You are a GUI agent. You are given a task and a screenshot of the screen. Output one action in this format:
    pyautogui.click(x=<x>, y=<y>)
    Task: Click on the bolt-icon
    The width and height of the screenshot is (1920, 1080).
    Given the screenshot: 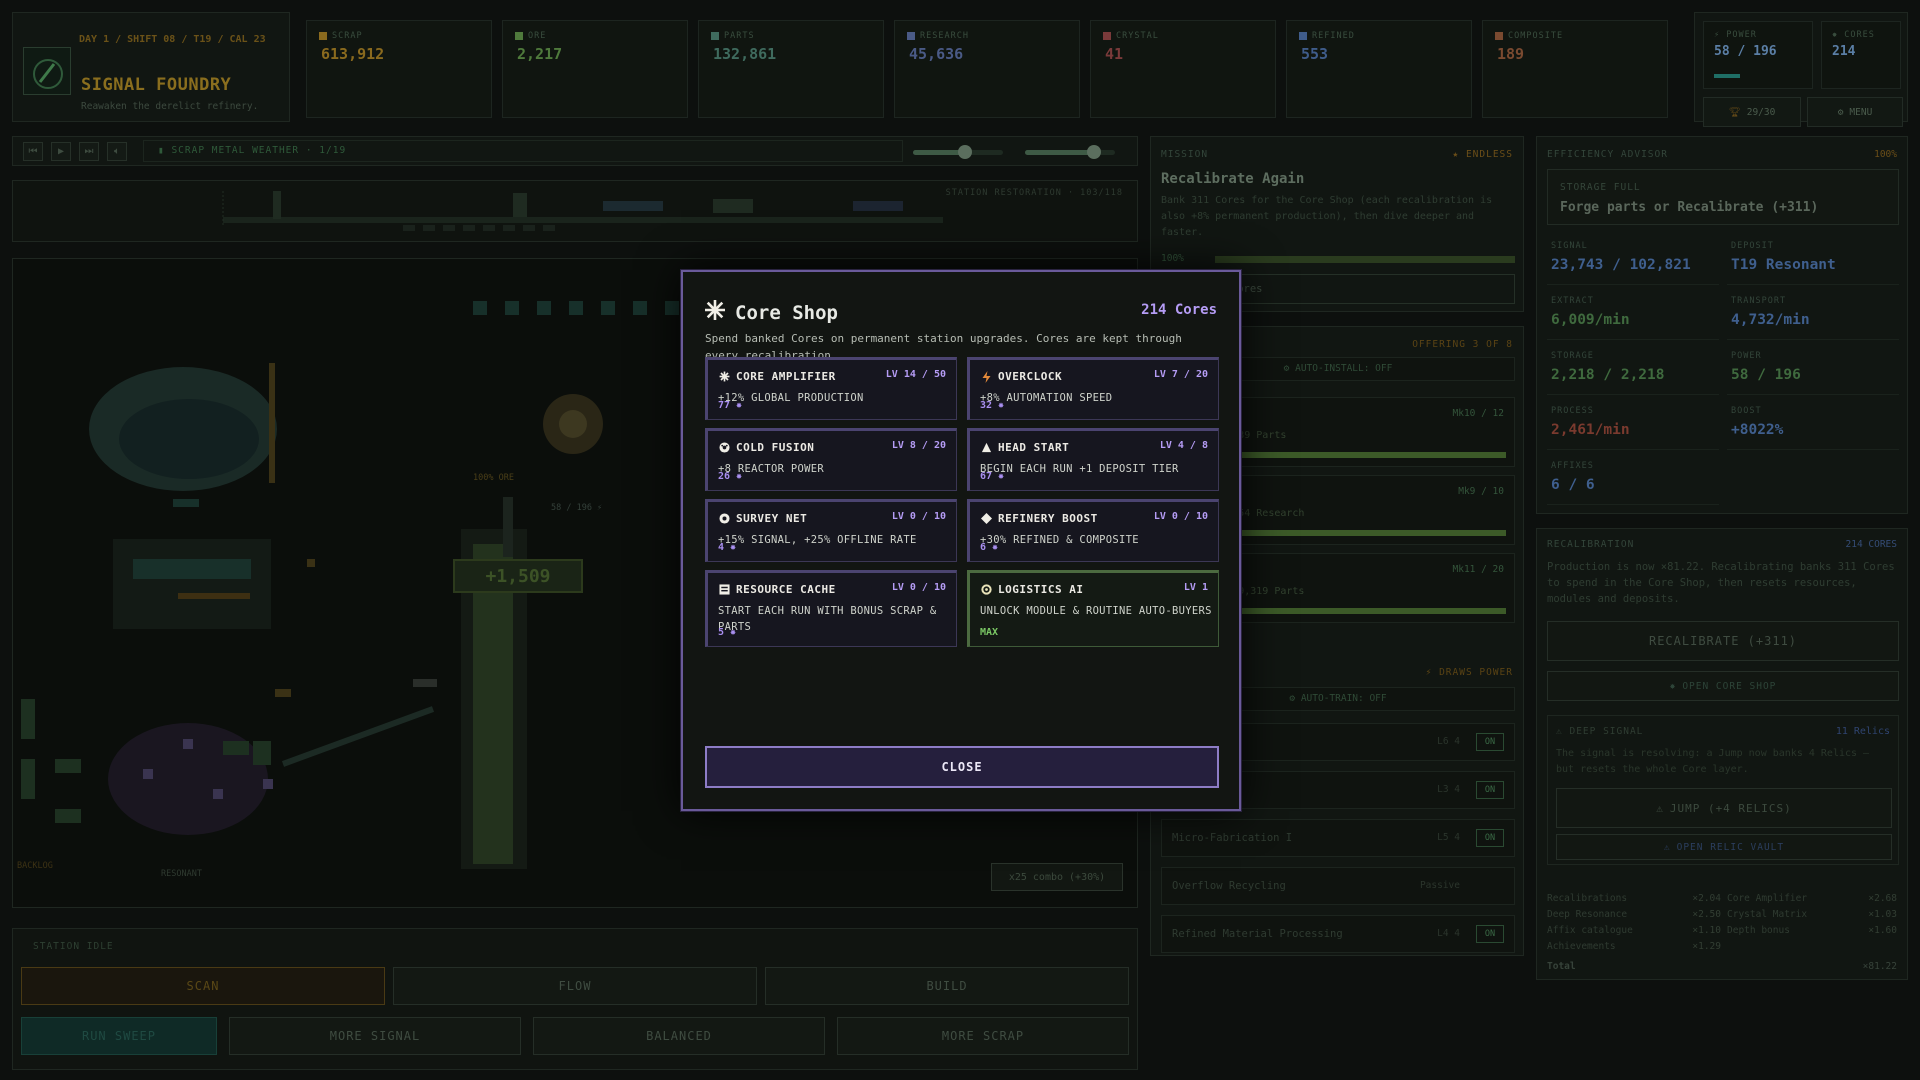 What is the action you would take?
    pyautogui.click(x=986, y=376)
    